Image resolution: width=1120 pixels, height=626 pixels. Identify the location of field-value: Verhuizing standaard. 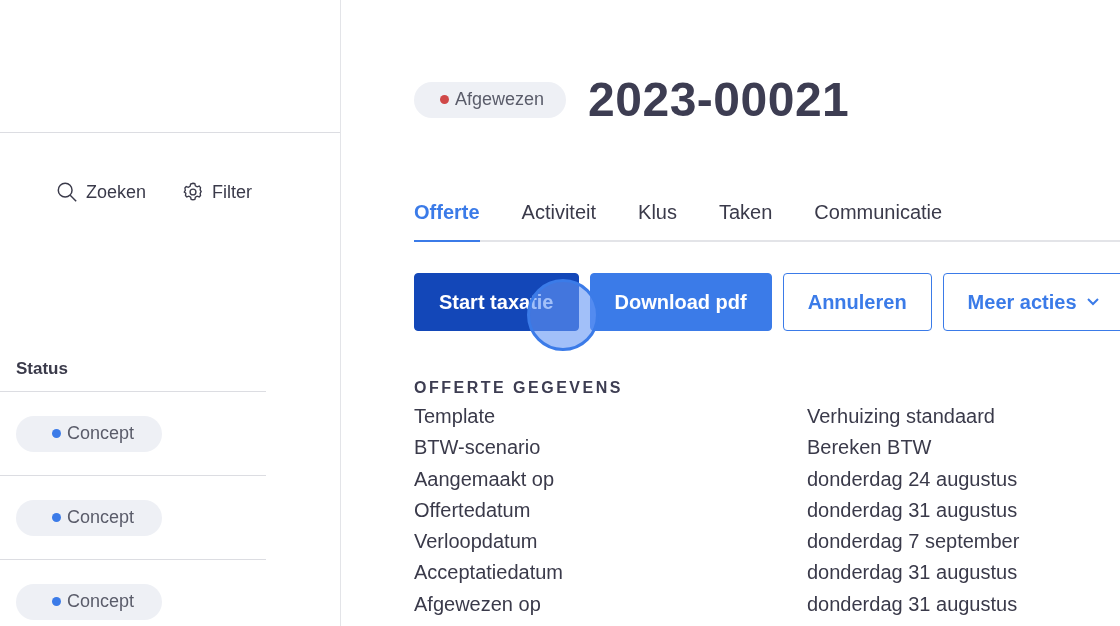
(901, 416).